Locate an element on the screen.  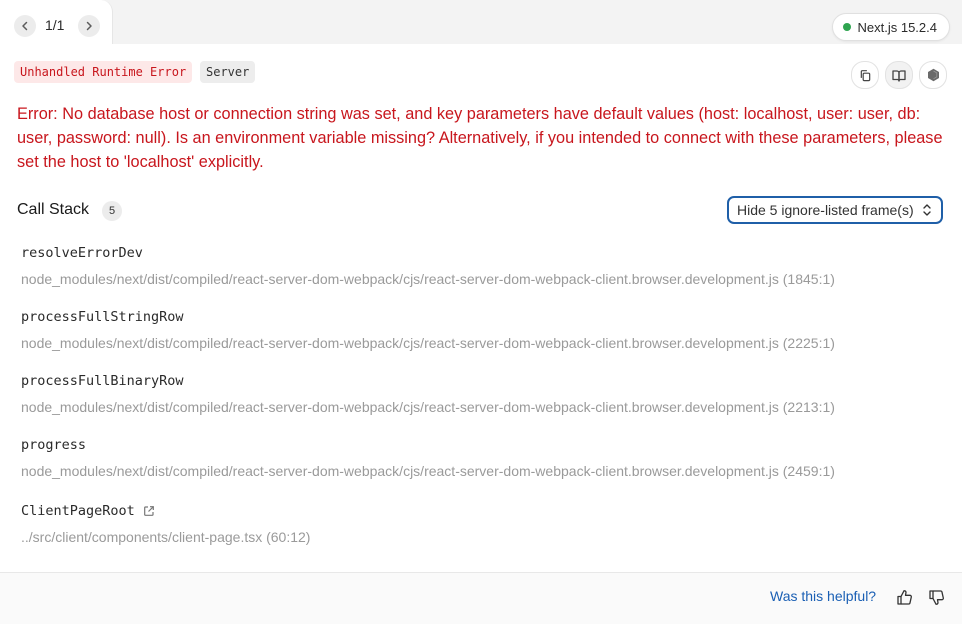
error-pagination-tab: 1/1 is located at coordinates (56, 22).